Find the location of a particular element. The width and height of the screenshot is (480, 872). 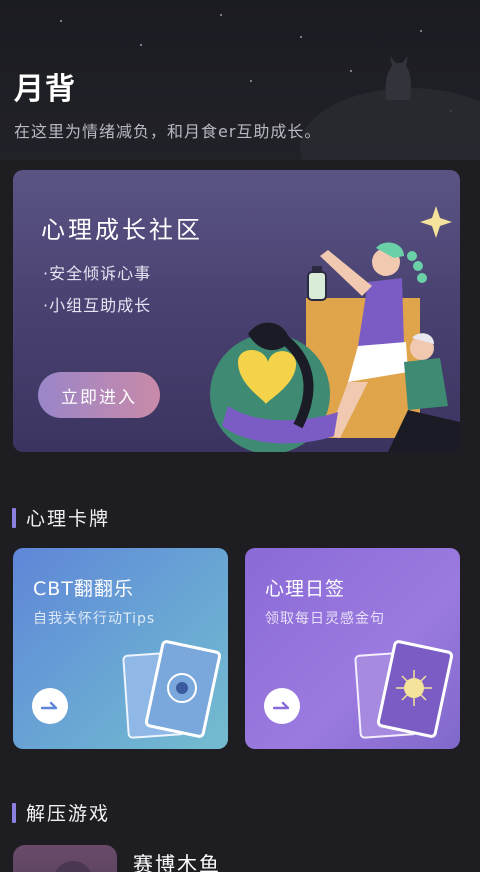

card-description: 自我关怀行动Tips is located at coordinates (94, 619).